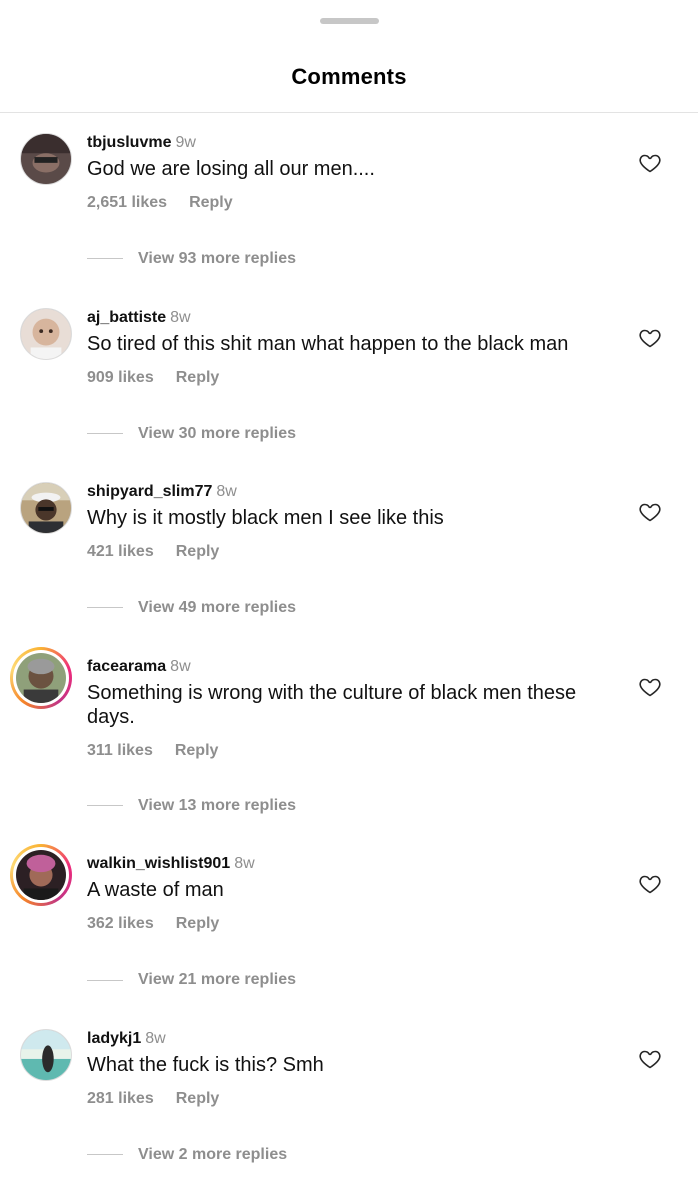 The image size is (698, 1200). I want to click on comment-text: What the fuck is this? Smh, so click(205, 1064).